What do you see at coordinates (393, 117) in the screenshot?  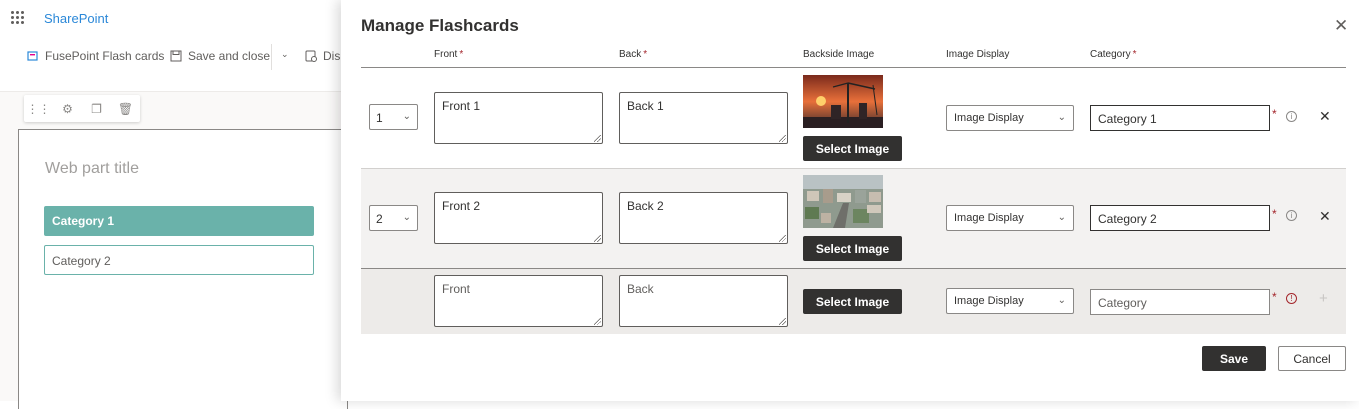 I see `order-dropdown-1: 1 ⌄` at bounding box center [393, 117].